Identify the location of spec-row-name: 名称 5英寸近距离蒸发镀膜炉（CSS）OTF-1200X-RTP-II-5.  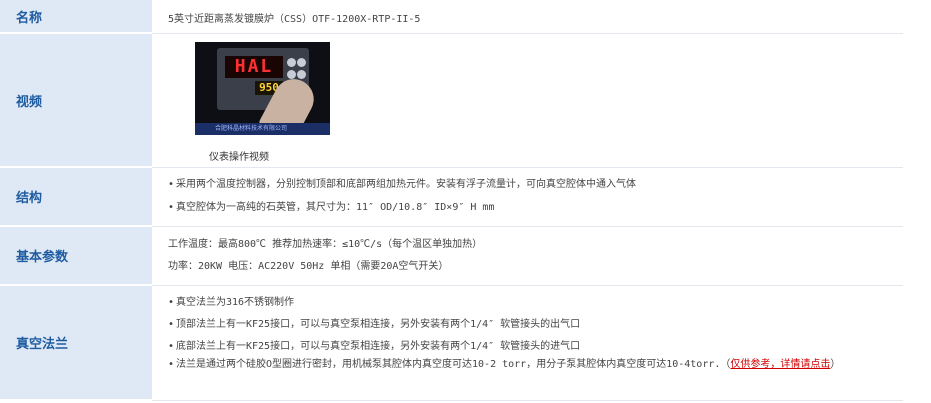
(451, 17).